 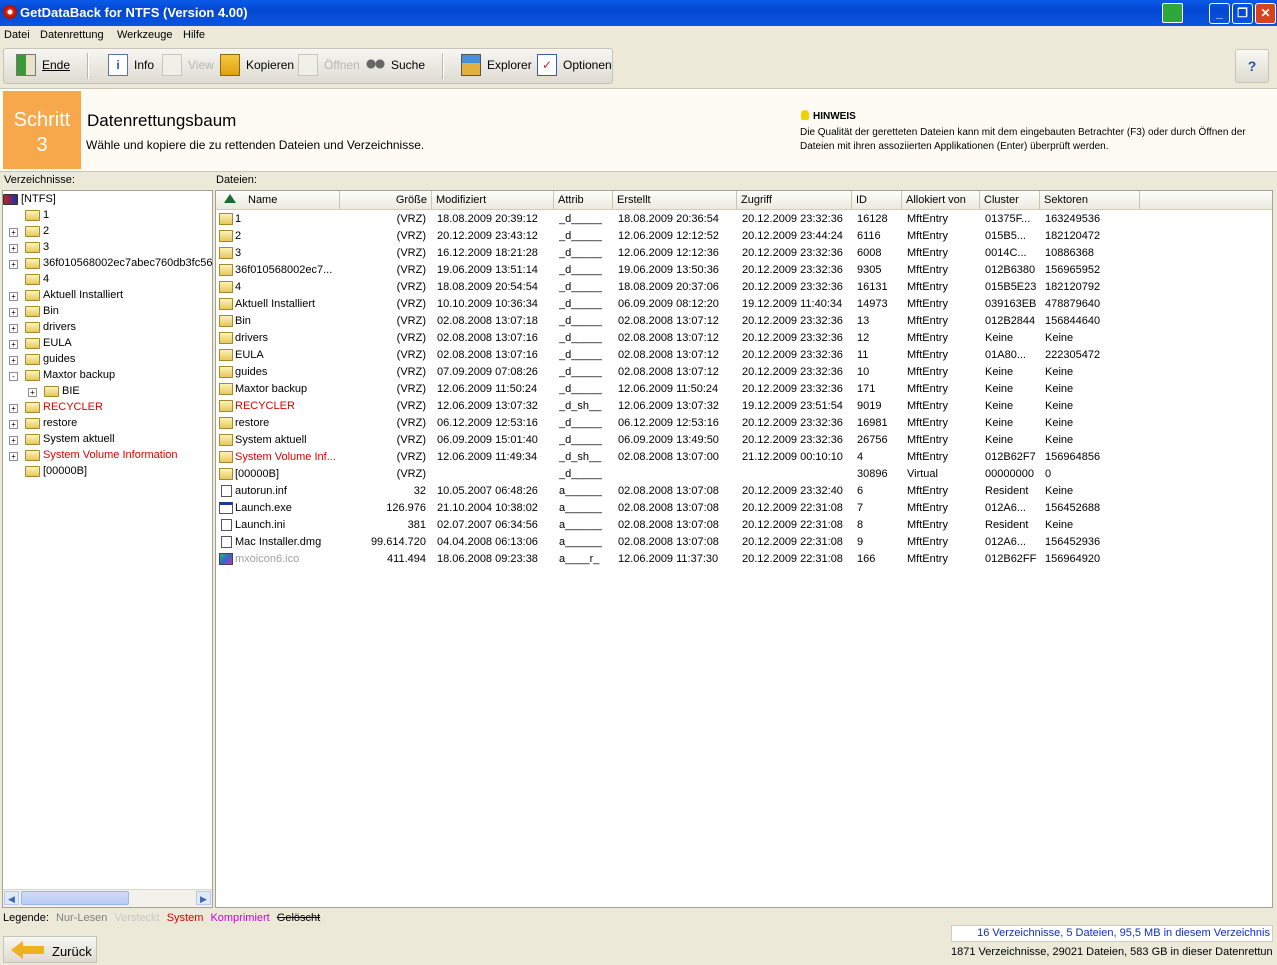 I want to click on column-header-accessed: Zugriff, so click(x=794, y=200).